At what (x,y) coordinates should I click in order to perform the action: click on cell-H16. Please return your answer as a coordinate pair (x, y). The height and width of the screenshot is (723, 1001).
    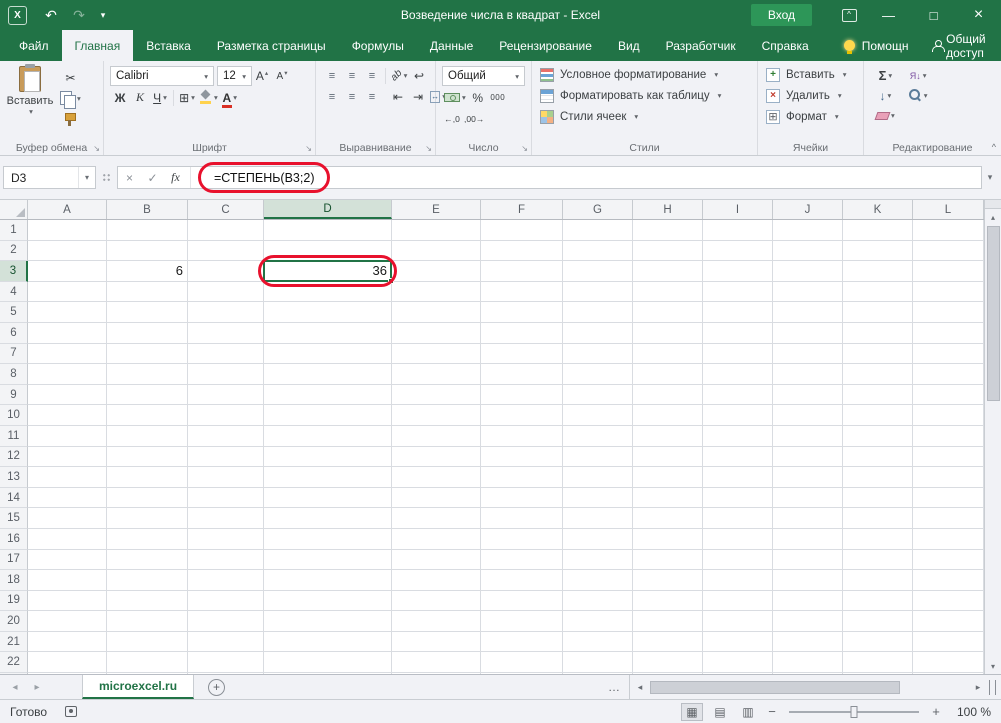
    Looking at the image, I should click on (668, 539).